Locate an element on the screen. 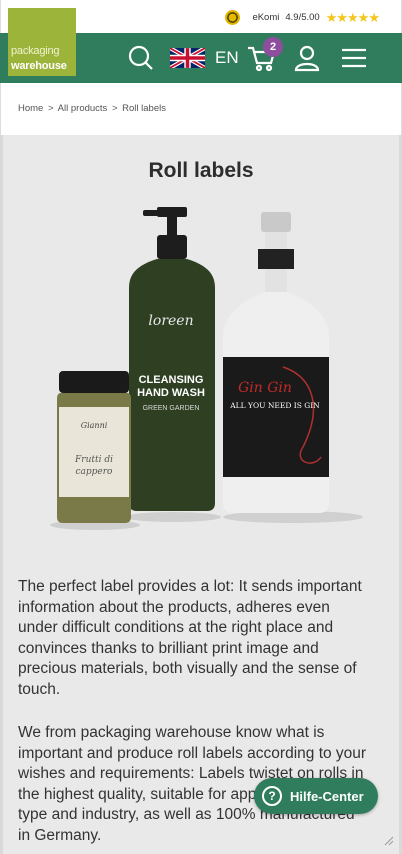 The height and width of the screenshot is (854, 402). breadcrumb-all-products: All products is located at coordinates (83, 108).